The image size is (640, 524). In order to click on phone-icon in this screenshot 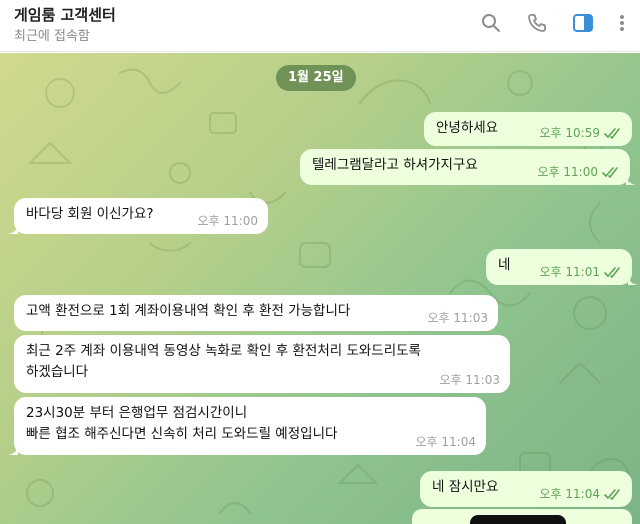, I will do `click(537, 23)`.